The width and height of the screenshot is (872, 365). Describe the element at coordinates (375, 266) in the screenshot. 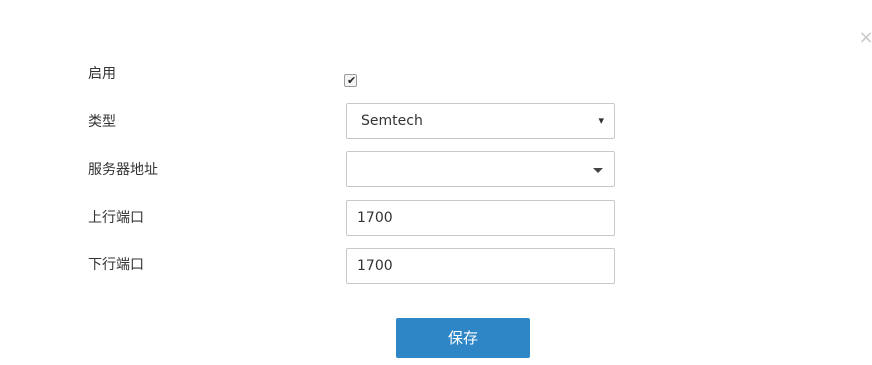

I see `downlink-port-value: 1700` at that location.